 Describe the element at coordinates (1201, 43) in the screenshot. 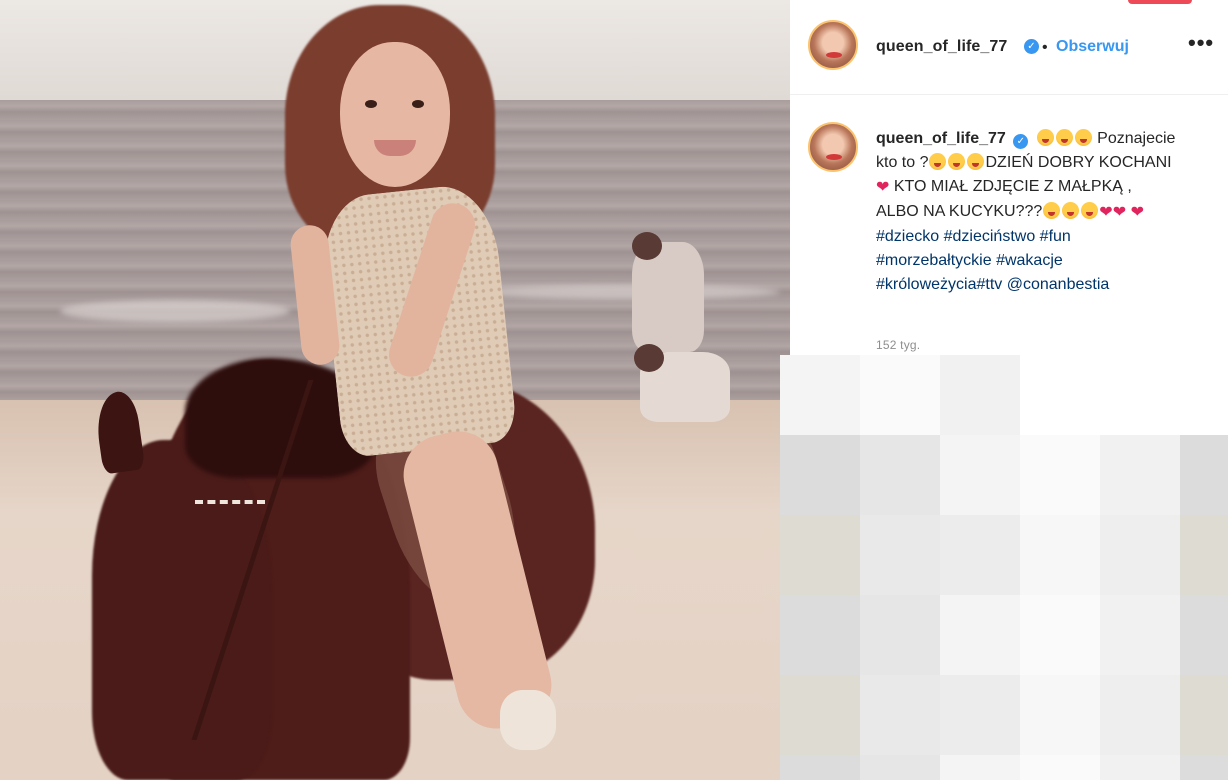

I see `more-options-icon: •••` at that location.